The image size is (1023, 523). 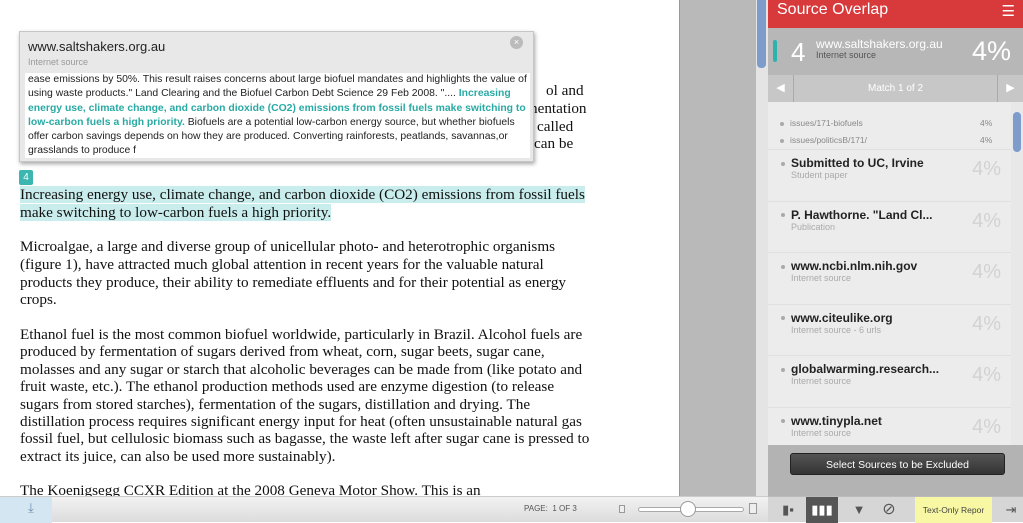 I want to click on source-name: www.tinypla.net, so click(x=831, y=421).